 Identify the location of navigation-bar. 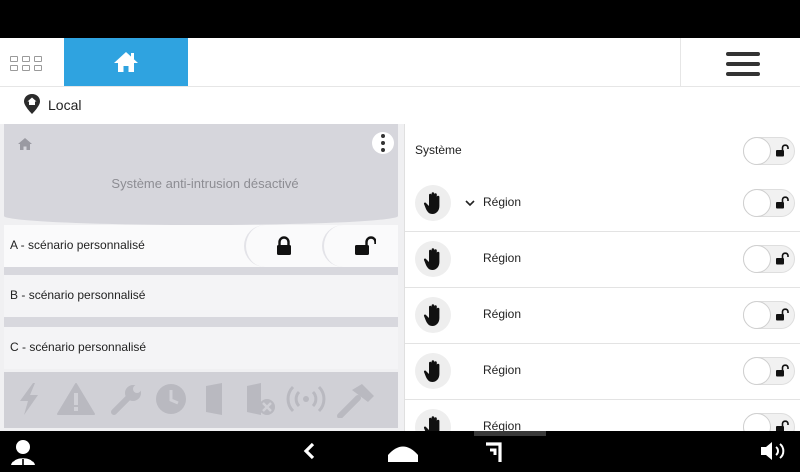
(400, 451).